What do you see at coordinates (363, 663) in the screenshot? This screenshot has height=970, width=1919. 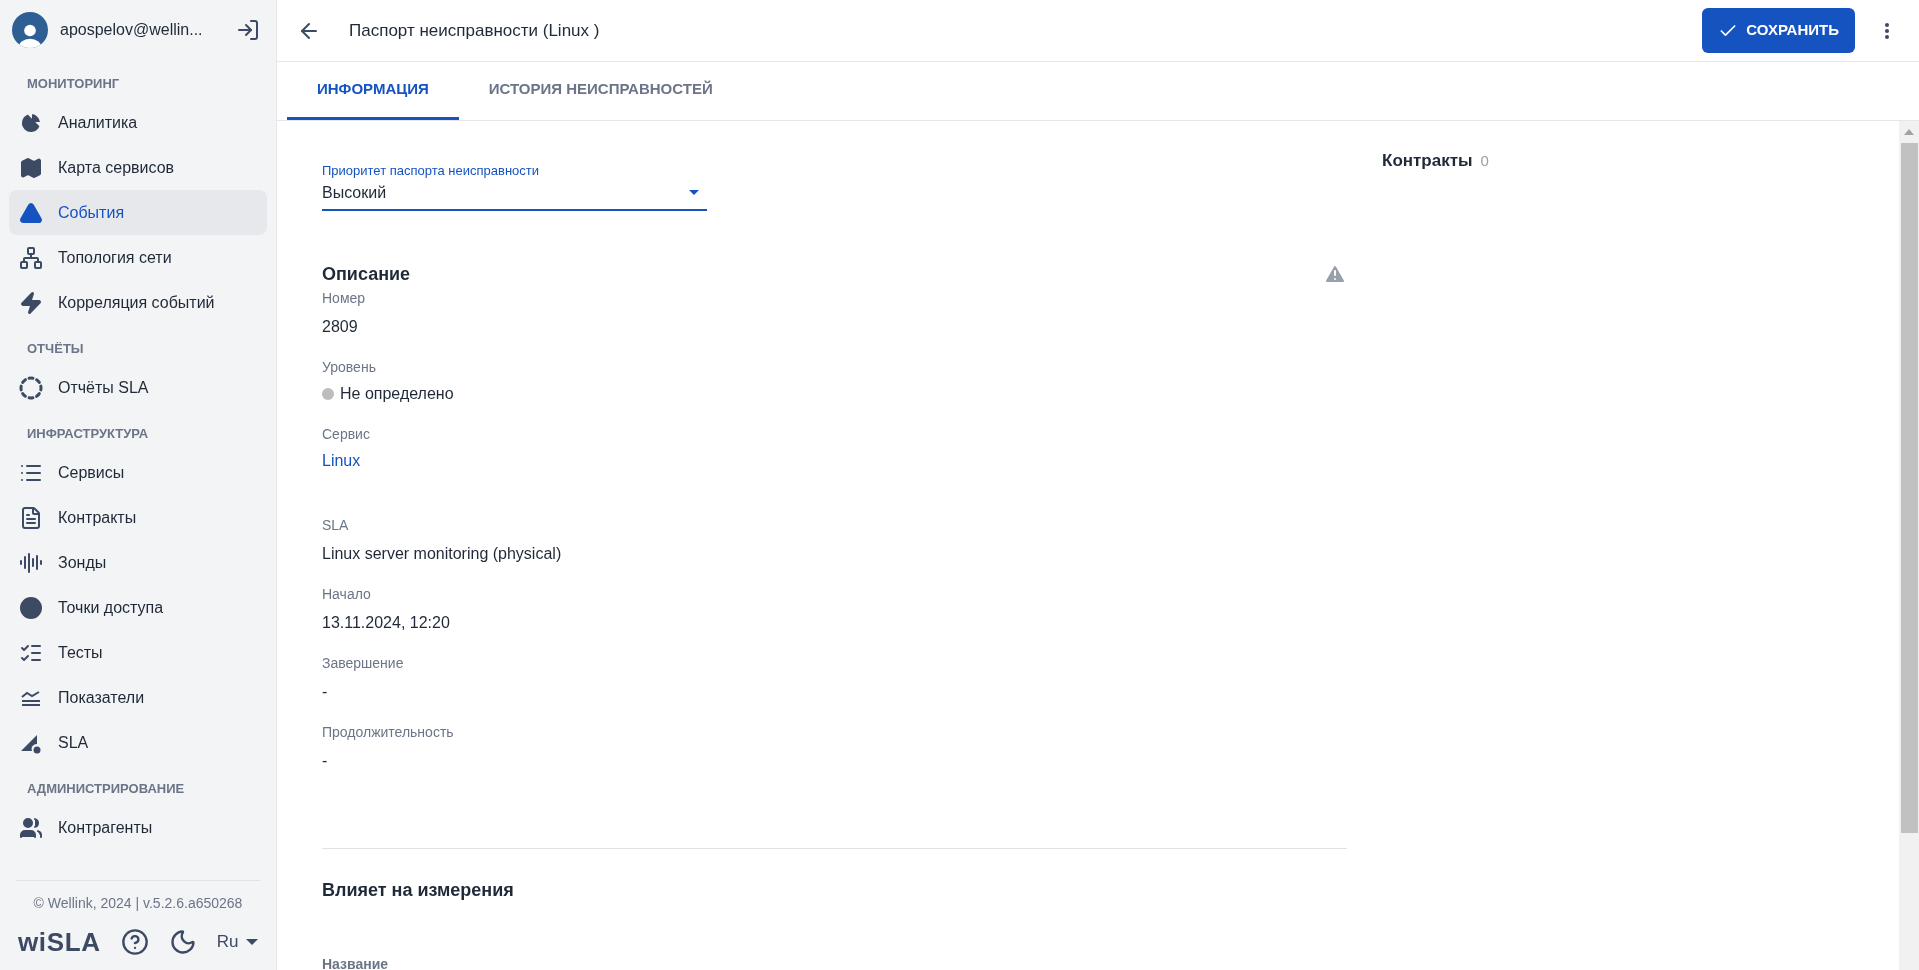 I see `field-label: Завершение` at bounding box center [363, 663].